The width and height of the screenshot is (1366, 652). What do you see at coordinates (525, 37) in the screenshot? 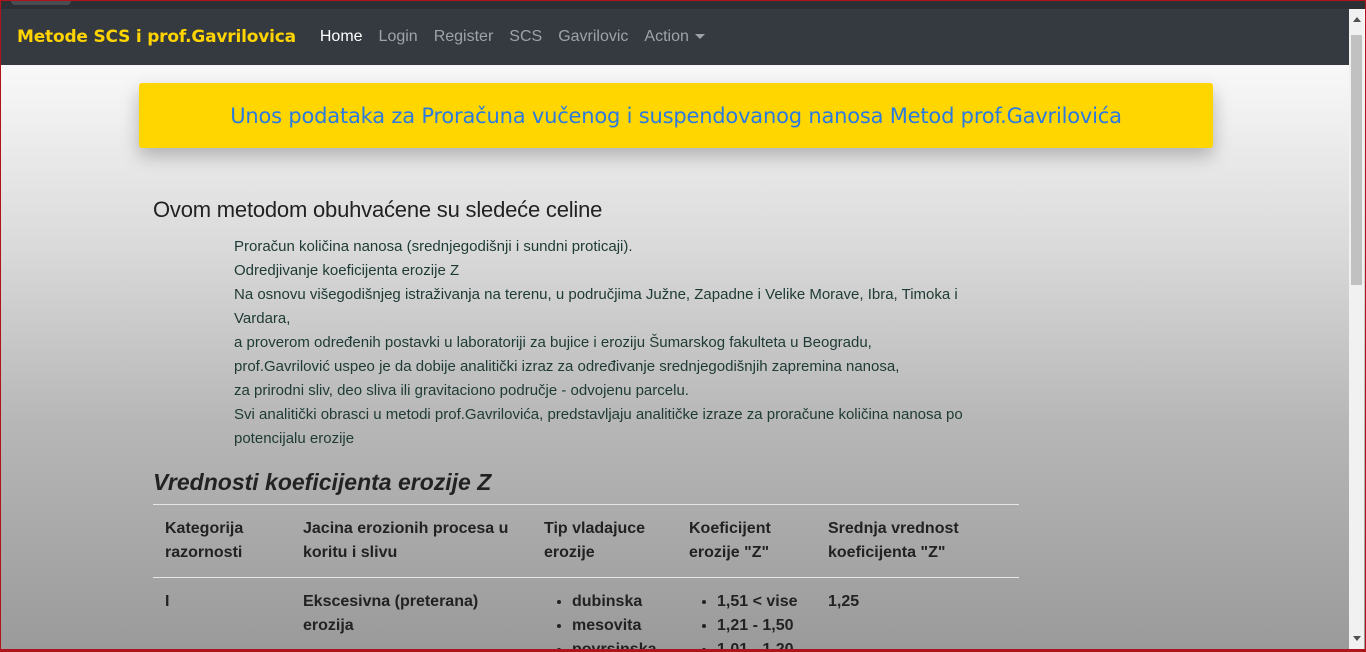
I see `nav-scs: SCS` at bounding box center [525, 37].